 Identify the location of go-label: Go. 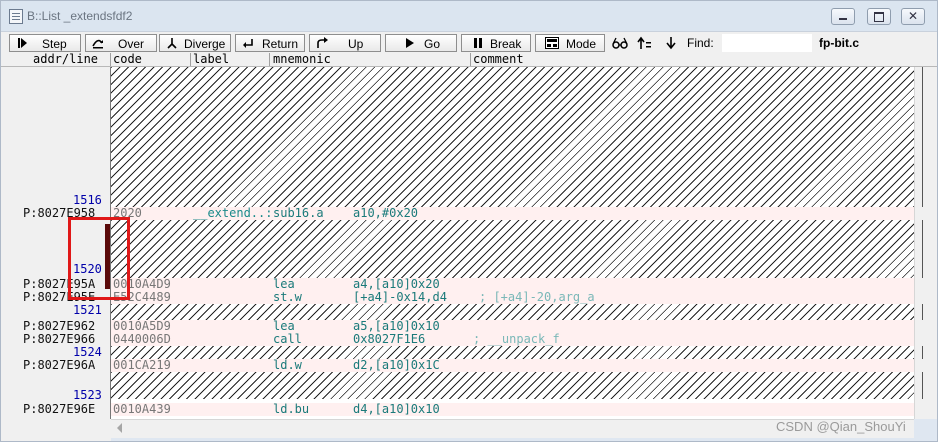
(432, 44).